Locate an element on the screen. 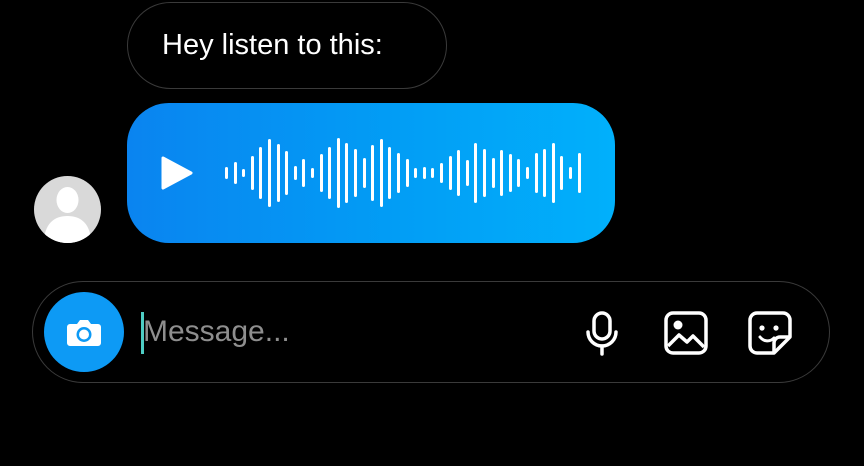 This screenshot has height=466, width=864. sticker-icon is located at coordinates (770, 333).